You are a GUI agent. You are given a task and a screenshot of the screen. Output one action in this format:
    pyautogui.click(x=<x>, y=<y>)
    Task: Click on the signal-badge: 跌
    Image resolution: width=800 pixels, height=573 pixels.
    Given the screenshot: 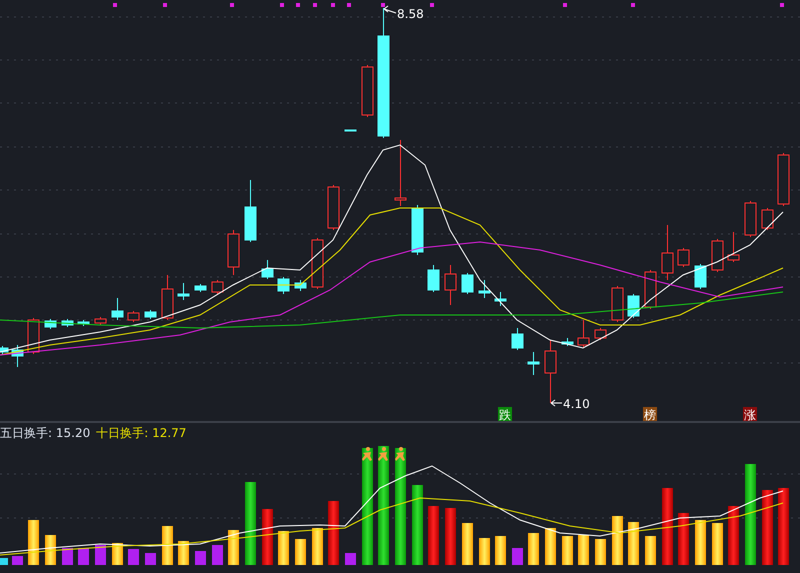 What is the action you would take?
    pyautogui.click(x=505, y=414)
    